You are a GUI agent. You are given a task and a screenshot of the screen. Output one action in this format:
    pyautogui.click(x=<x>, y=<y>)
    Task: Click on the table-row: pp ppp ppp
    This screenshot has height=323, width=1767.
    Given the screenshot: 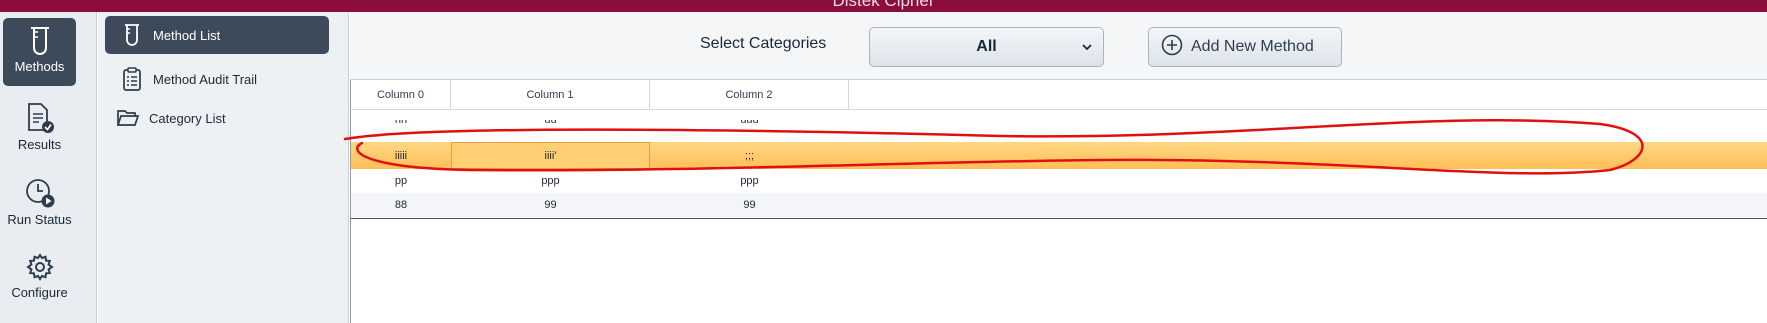 What is the action you would take?
    pyautogui.click(x=1059, y=181)
    